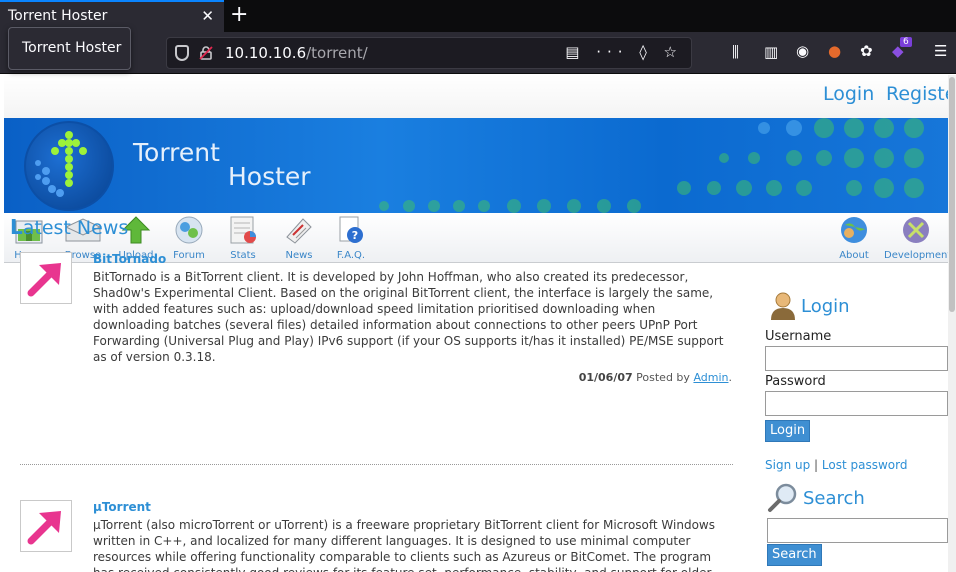  I want to click on top-register-link: Register, so click(921, 94).